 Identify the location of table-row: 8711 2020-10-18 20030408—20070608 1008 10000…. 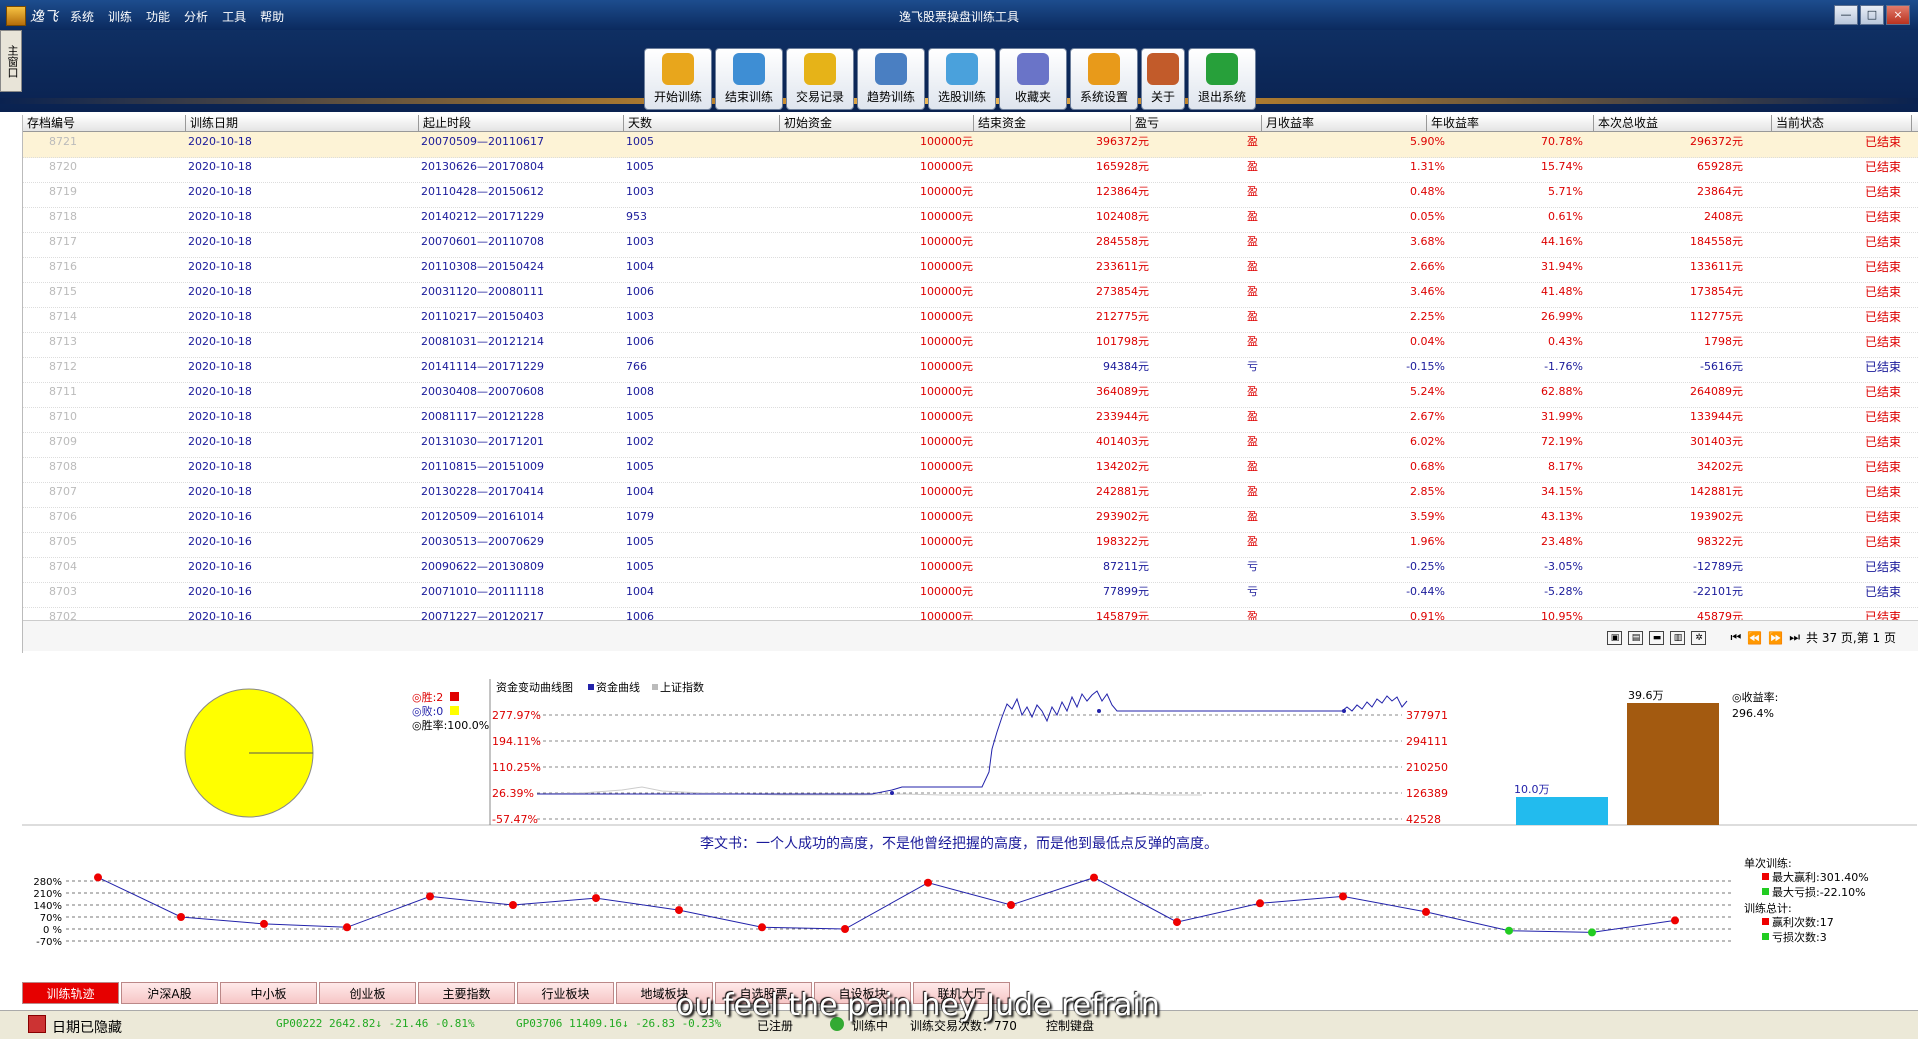
(970, 395).